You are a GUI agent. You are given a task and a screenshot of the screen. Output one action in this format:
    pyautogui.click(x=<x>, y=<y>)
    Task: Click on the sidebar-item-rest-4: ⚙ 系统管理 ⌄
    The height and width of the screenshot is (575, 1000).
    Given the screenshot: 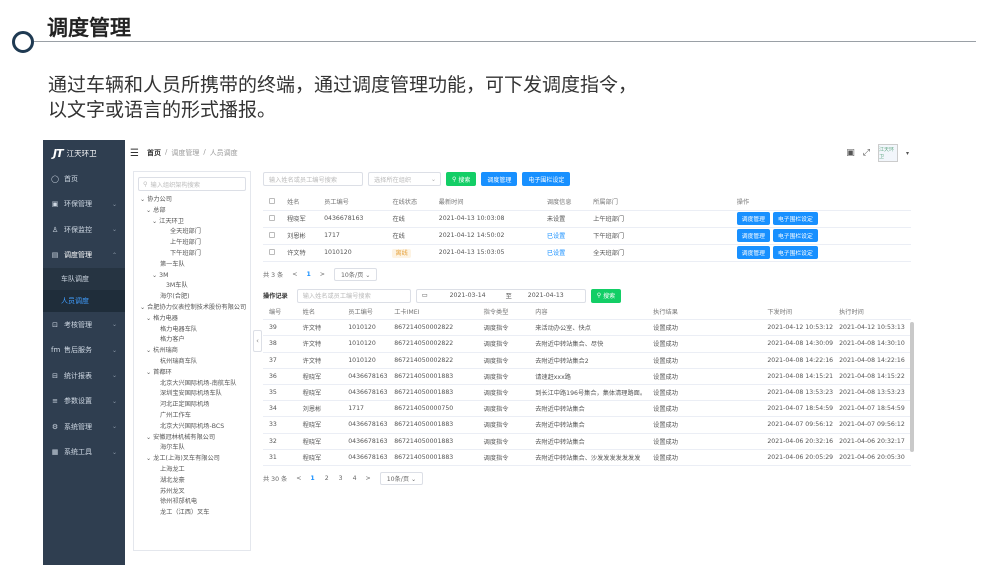 What is the action you would take?
    pyautogui.click(x=84, y=427)
    